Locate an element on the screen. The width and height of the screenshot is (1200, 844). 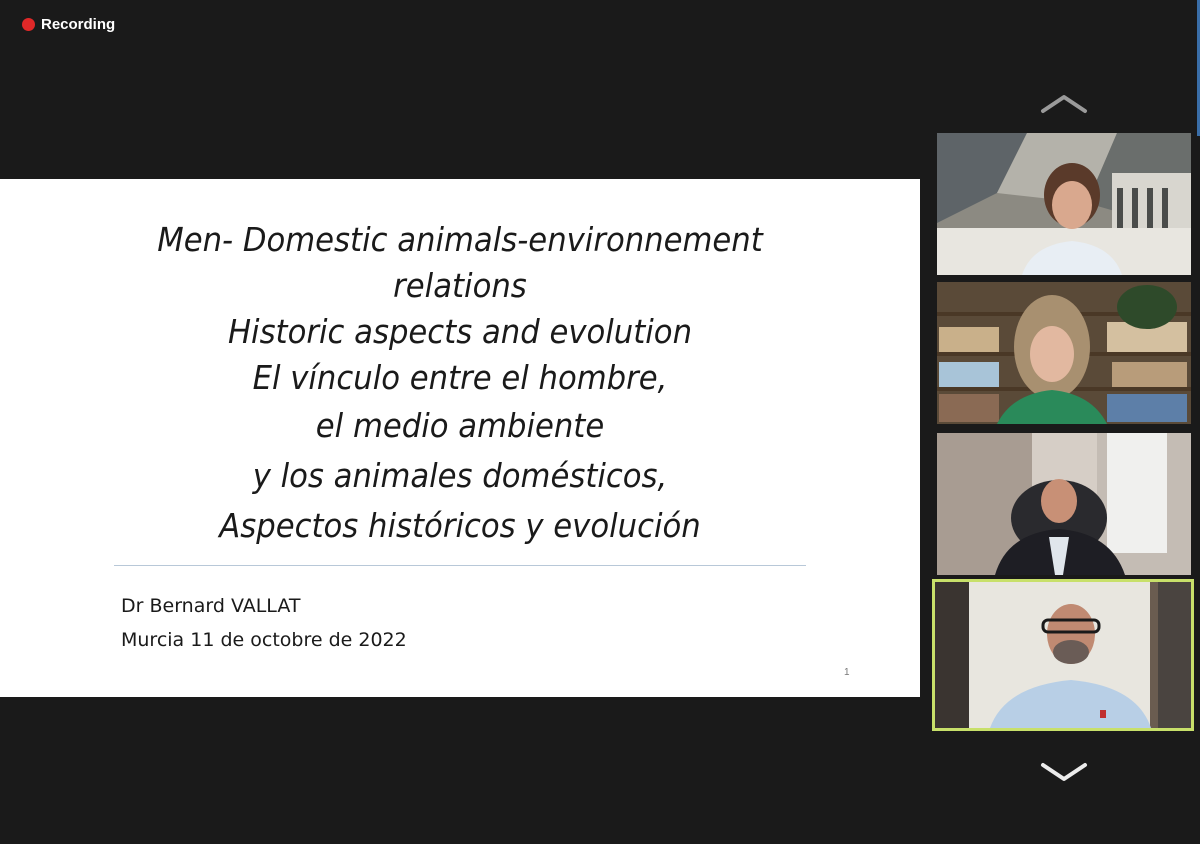
recording-indicator: Recording is located at coordinates (68, 24).